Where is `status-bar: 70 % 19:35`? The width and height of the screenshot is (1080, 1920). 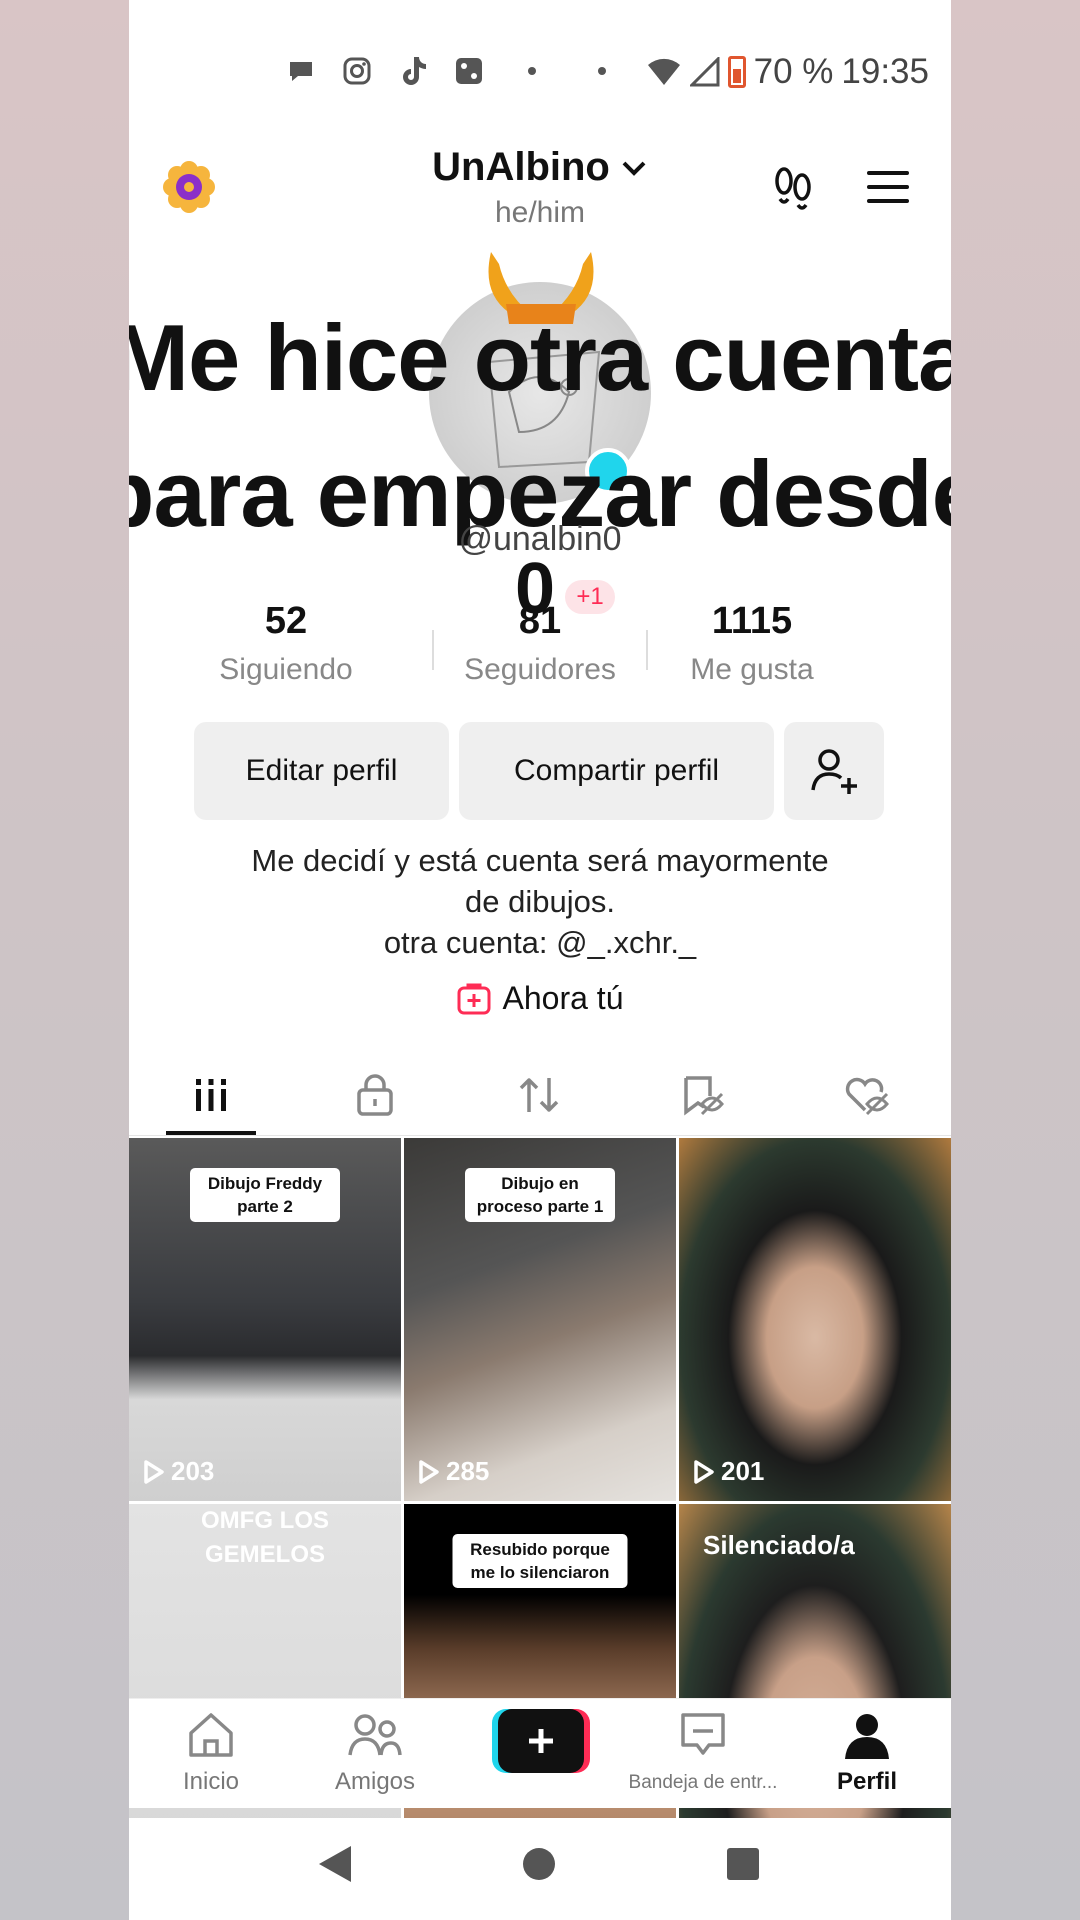
status-bar: 70 % 19:35 is located at coordinates (540, 73).